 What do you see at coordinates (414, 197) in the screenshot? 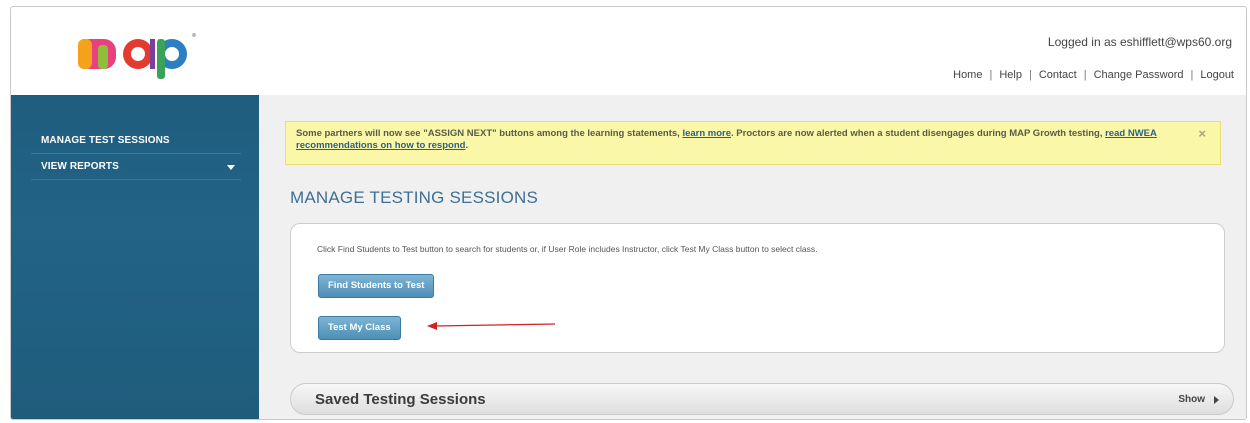
I see `page-title: MANAGE TESTING SESSIONS` at bounding box center [414, 197].